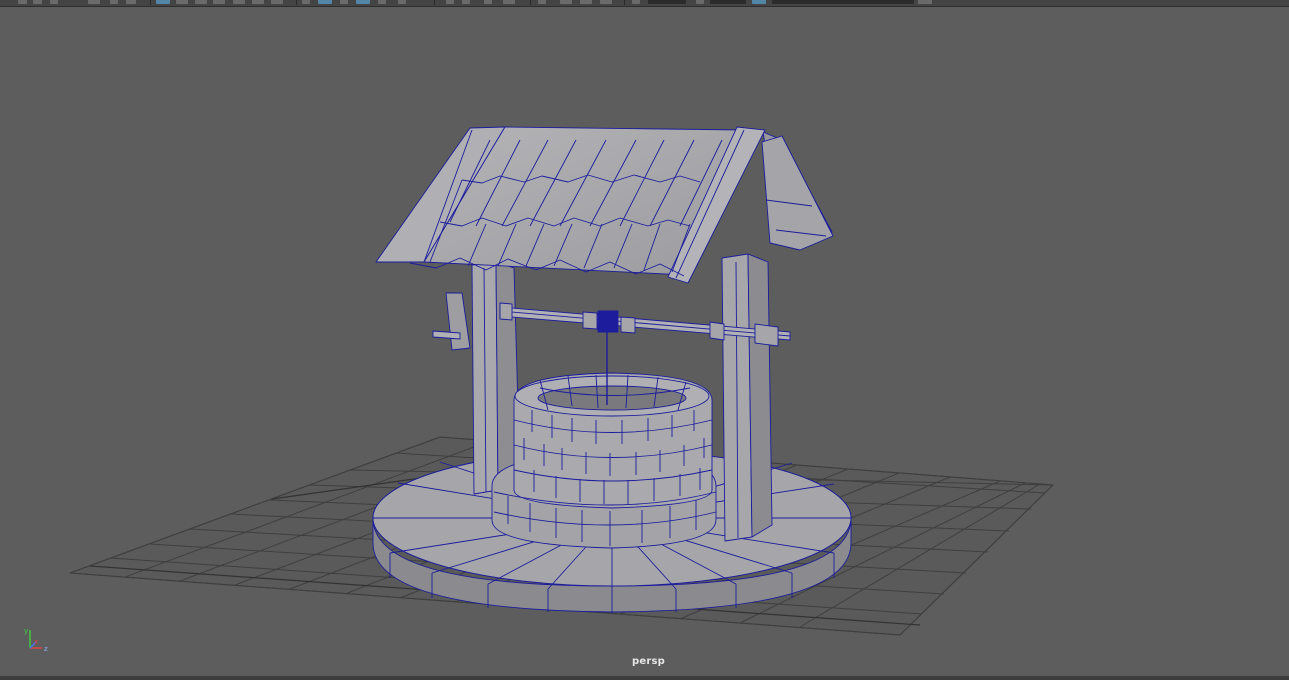 This screenshot has width=1289, height=680. I want to click on layout-persp-icon, so click(219, 2).